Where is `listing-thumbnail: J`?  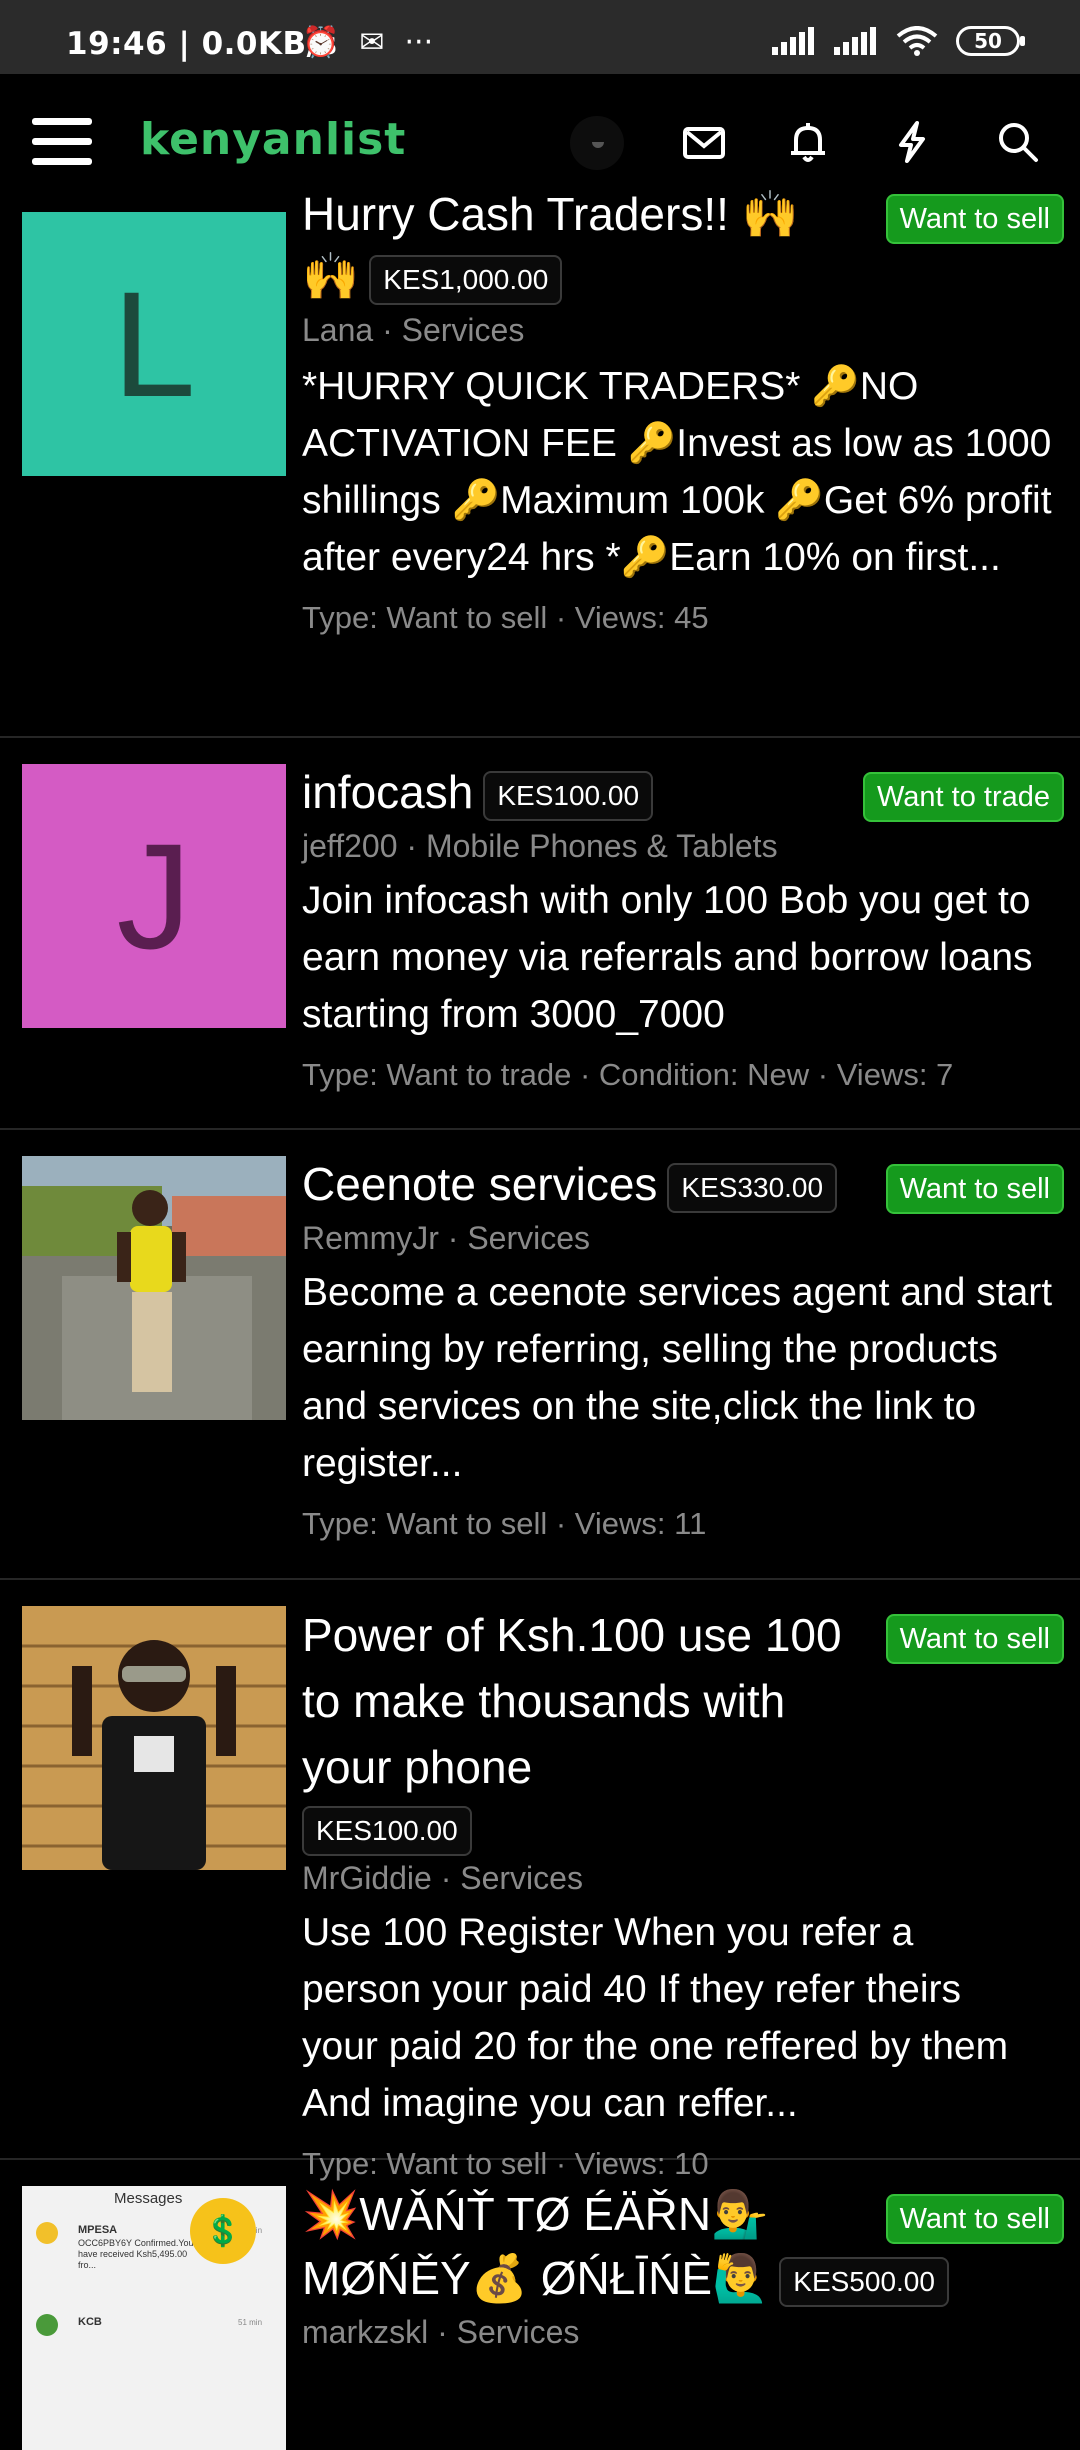 listing-thumbnail: J is located at coordinates (154, 896).